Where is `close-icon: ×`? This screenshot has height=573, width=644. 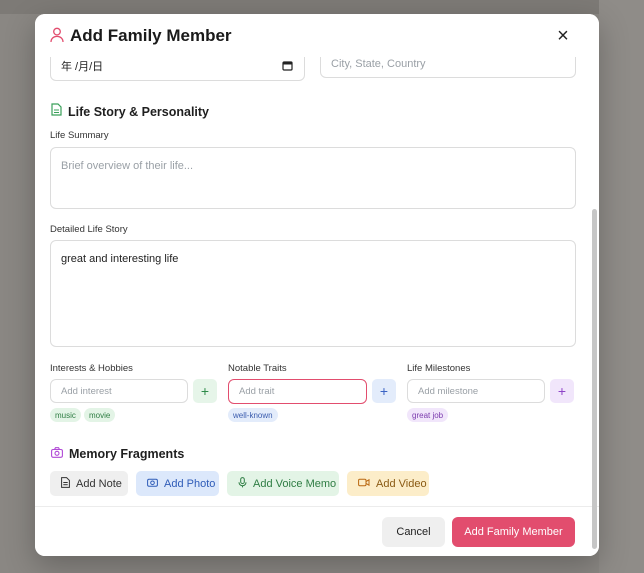 close-icon: × is located at coordinates (563, 36).